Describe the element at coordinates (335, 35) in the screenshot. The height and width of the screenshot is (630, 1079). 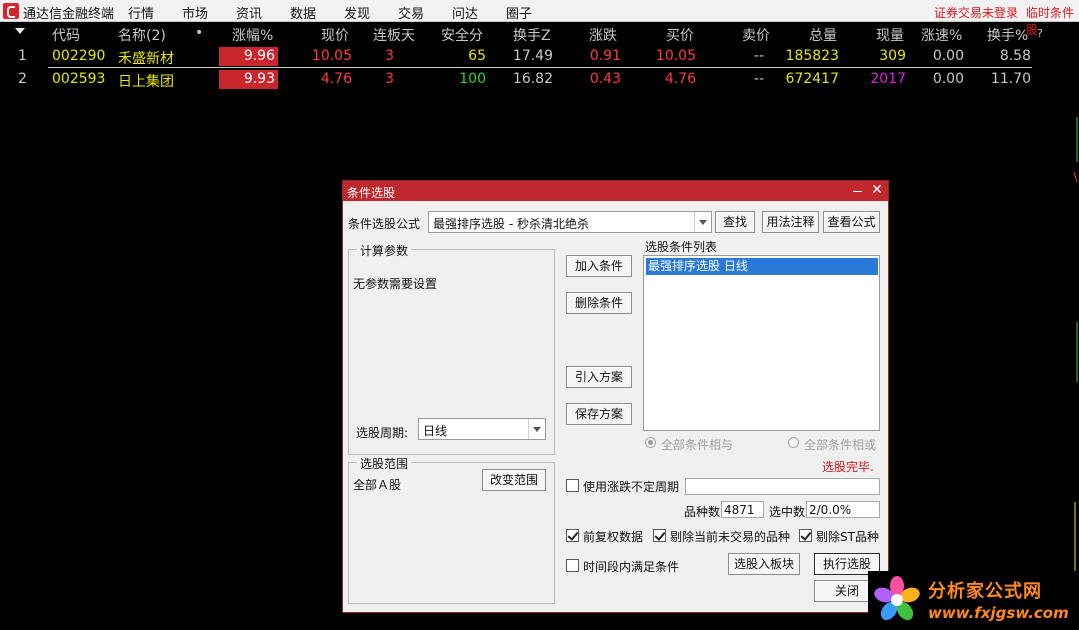
I see `col-price: 现价` at that location.